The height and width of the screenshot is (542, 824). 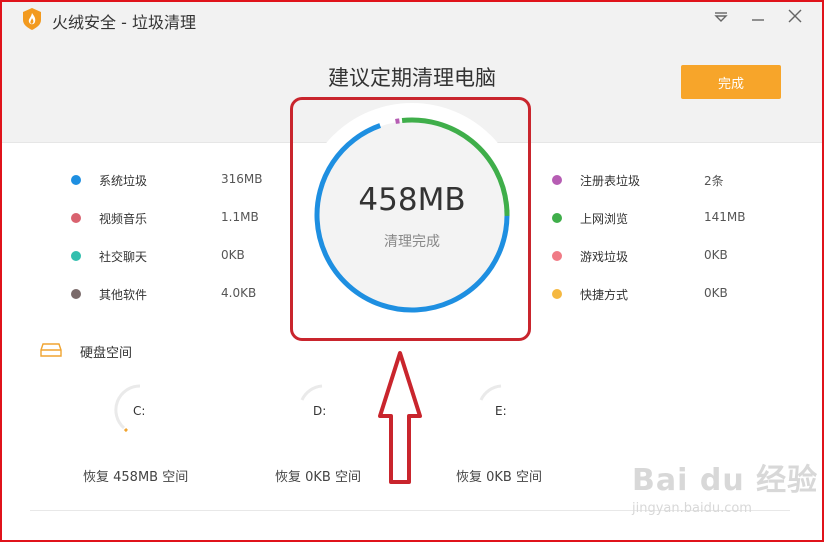 I want to click on item-label: 系统垃圾, so click(x=123, y=181).